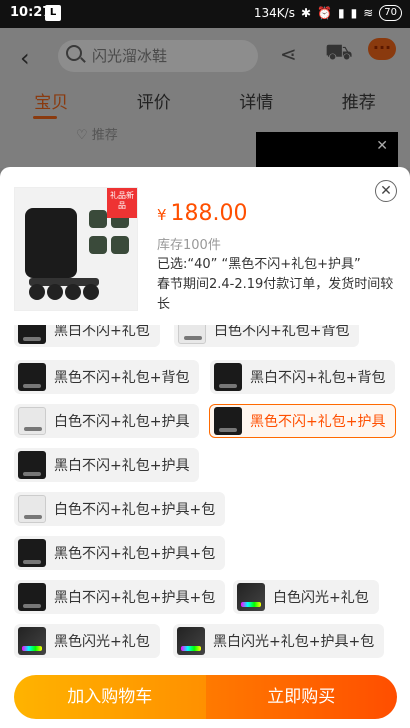 Image resolution: width=410 pixels, height=728 pixels. What do you see at coordinates (339, 54) in the screenshot?
I see `cart-icon: ⛟` at bounding box center [339, 54].